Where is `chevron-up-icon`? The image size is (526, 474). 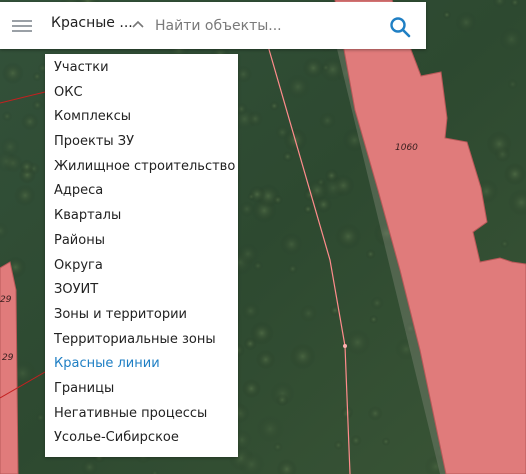 chevron-up-icon is located at coordinates (138, 24).